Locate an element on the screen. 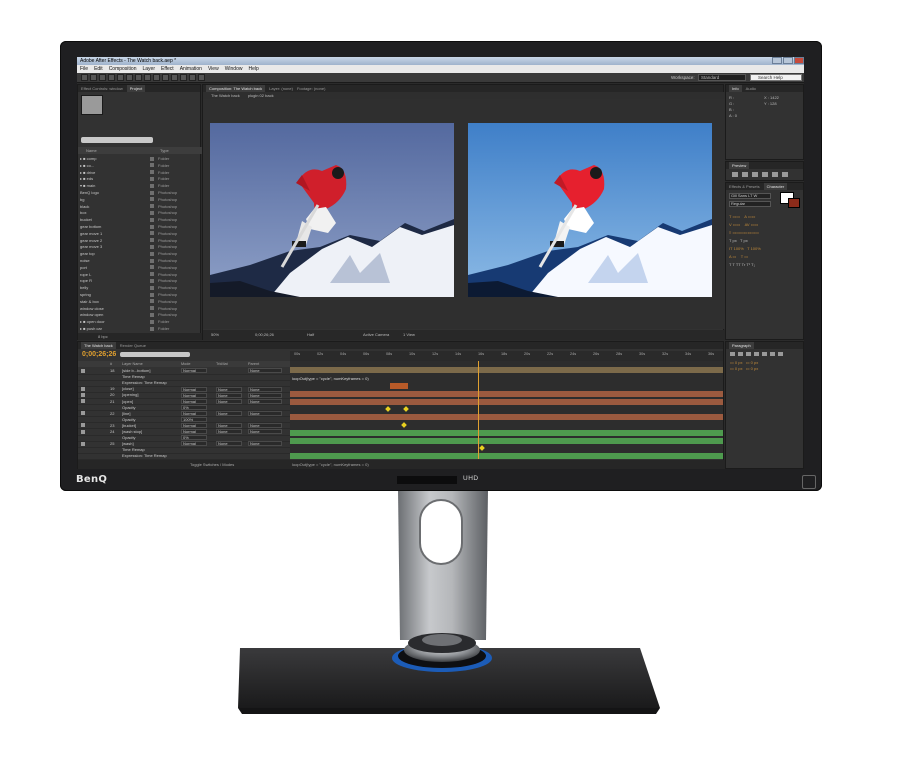 The height and width of the screenshot is (758, 900). roto-brush-tool-icon is located at coordinates (192, 77).